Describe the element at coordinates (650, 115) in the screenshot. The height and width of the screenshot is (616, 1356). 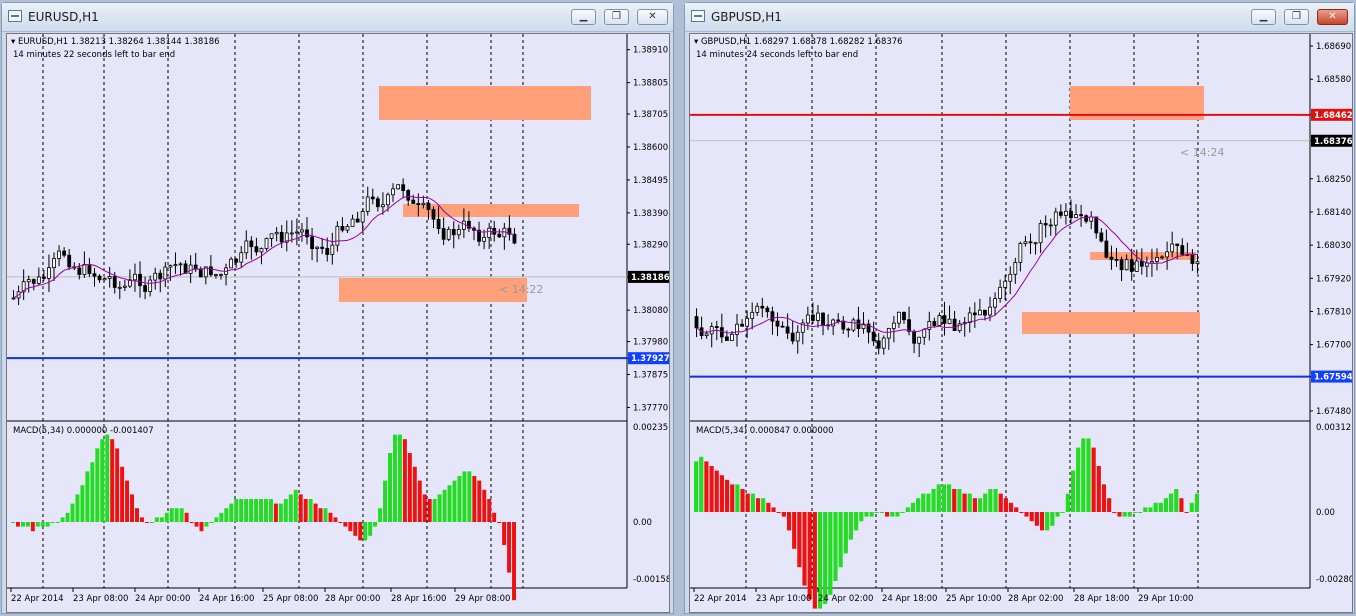
I see `price-tick-label: 1.38705` at that location.